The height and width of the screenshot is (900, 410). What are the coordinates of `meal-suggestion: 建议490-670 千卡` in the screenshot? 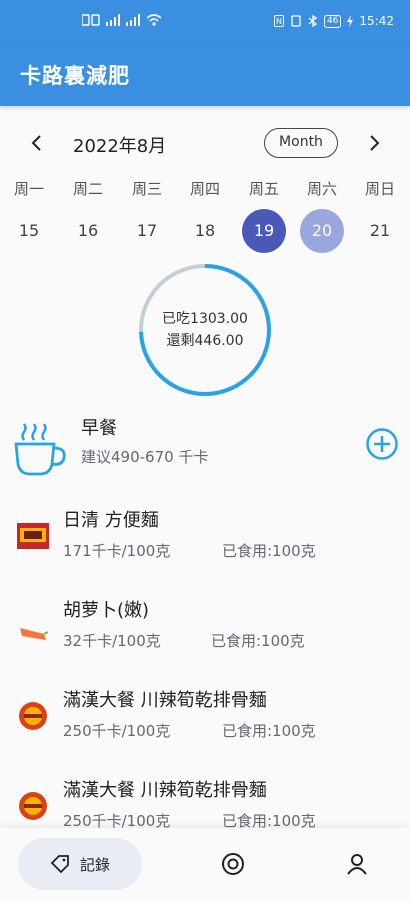 It's located at (145, 457).